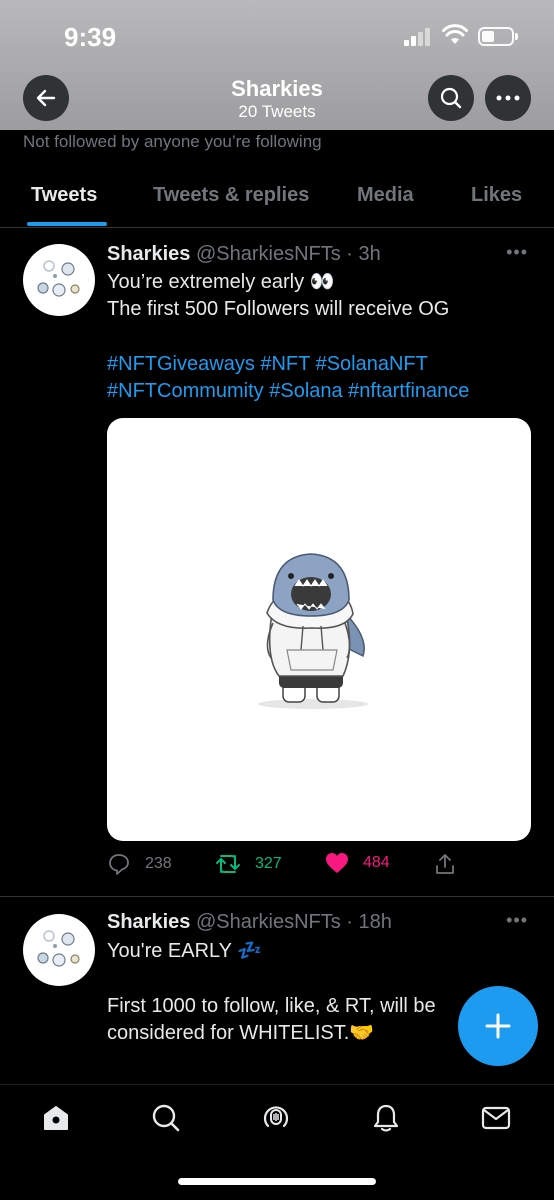 Image resolution: width=554 pixels, height=1200 pixels. What do you see at coordinates (241, 1033) in the screenshot?
I see `tweet-text-line: considered for WHITELIST.🤝` at bounding box center [241, 1033].